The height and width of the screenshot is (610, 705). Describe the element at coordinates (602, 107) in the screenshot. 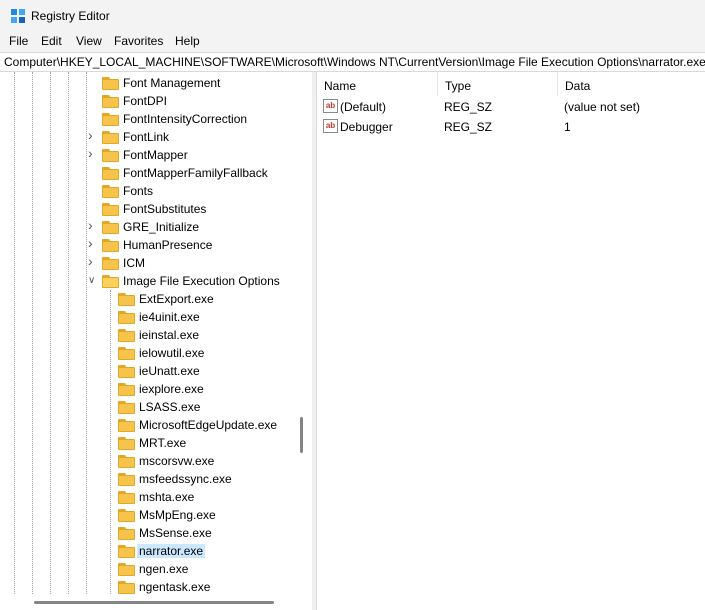

I see `value-data: (value not set)` at that location.